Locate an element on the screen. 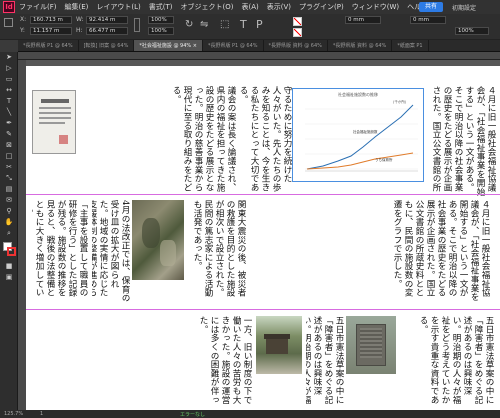 The image size is (500, 418). note-tool-icon: ✉ is located at coordinates (9, 200).